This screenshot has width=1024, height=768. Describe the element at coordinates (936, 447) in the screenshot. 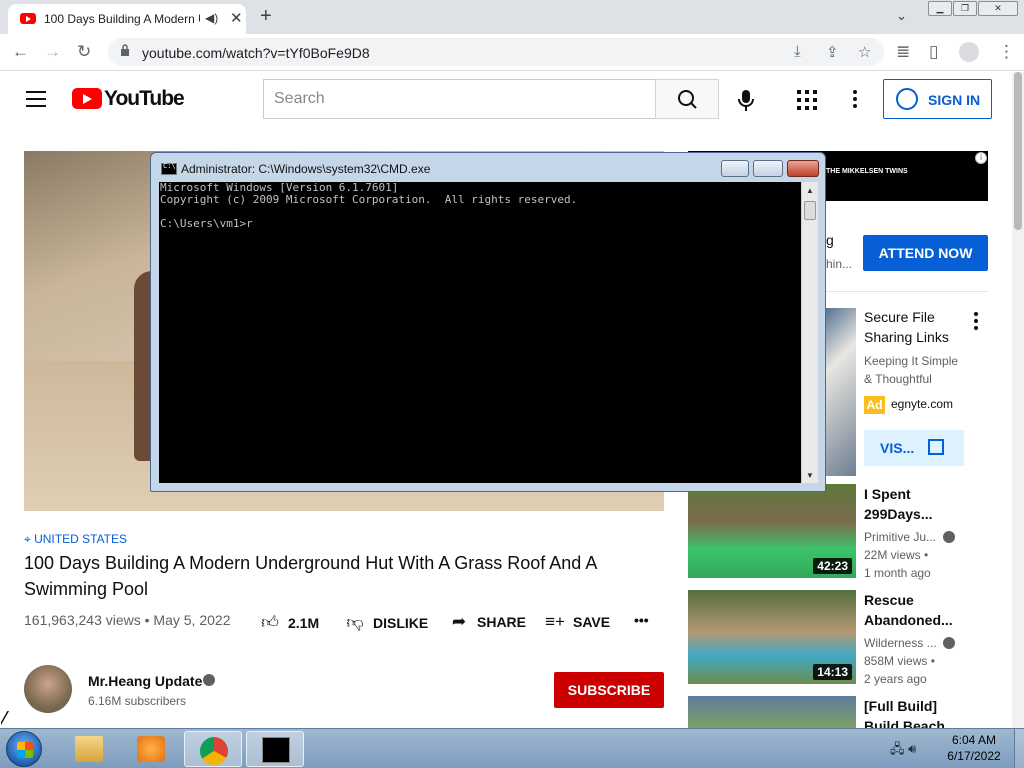

I see `external-link-icon` at that location.